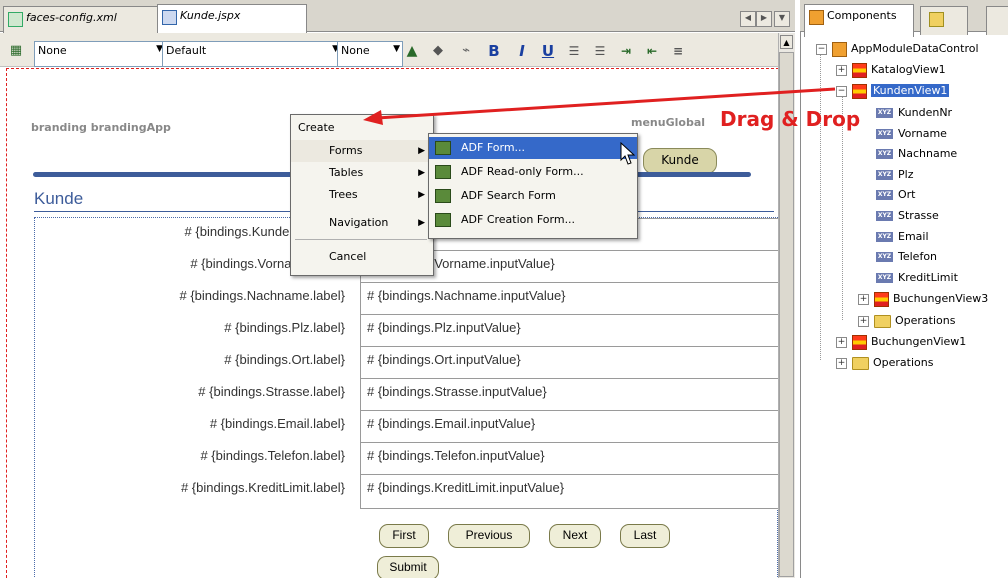 Image resolution: width=1008 pixels, height=578 pixels. Describe the element at coordinates (71, 17) in the screenshot. I see `tab-label: faces-config.xml` at that location.